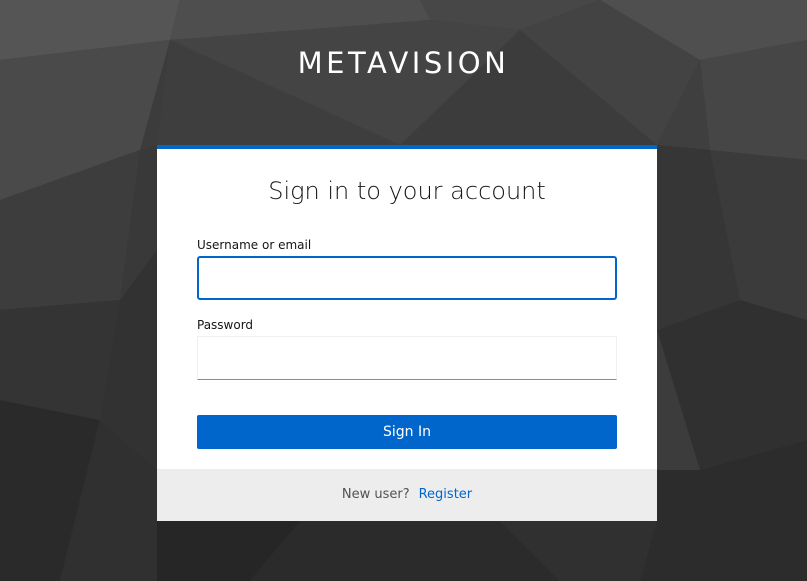 This screenshot has height=581, width=807. What do you see at coordinates (225, 325) in the screenshot?
I see `password-label: Password` at bounding box center [225, 325].